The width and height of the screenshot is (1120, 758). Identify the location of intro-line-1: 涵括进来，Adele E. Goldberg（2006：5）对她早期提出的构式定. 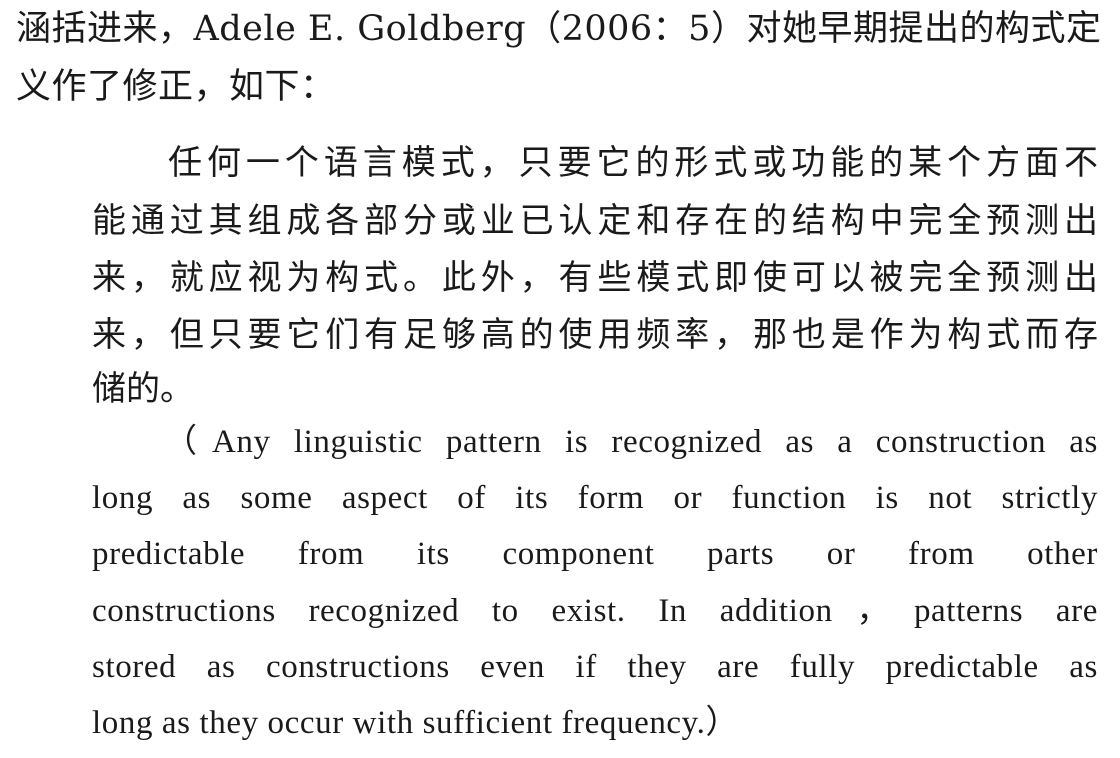
(559, 29).